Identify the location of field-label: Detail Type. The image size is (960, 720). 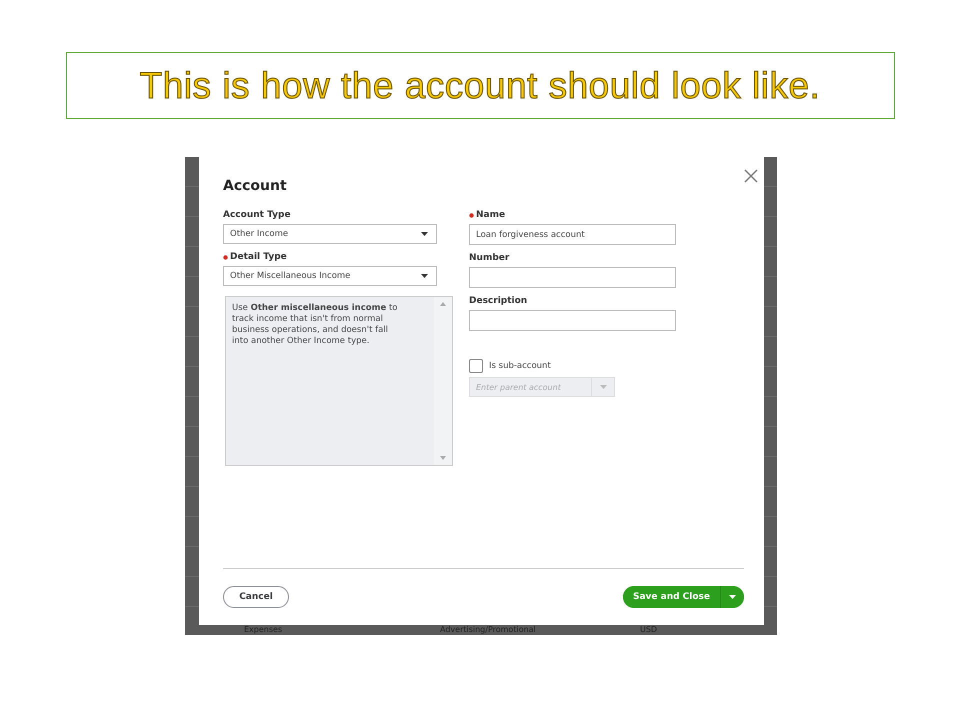
(258, 257).